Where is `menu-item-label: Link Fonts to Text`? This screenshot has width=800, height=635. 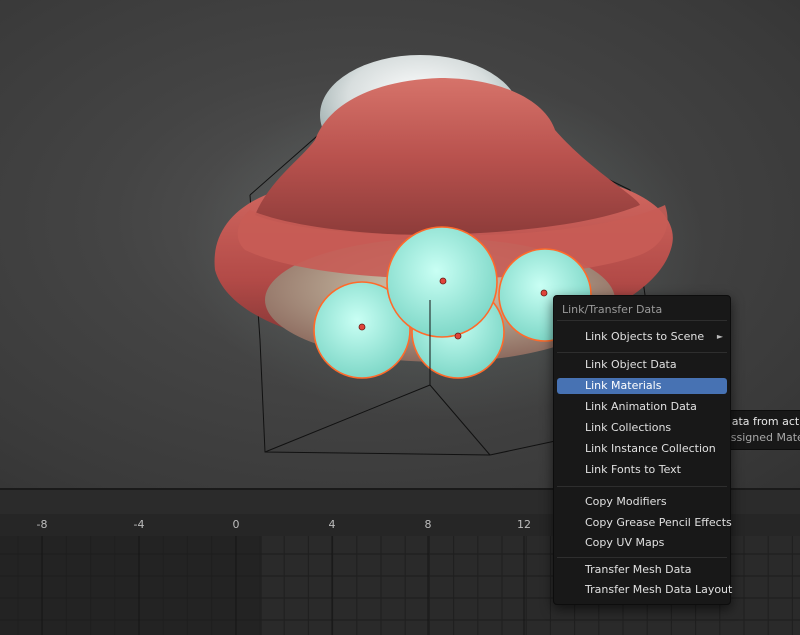 menu-item-label: Link Fonts to Text is located at coordinates (633, 469).